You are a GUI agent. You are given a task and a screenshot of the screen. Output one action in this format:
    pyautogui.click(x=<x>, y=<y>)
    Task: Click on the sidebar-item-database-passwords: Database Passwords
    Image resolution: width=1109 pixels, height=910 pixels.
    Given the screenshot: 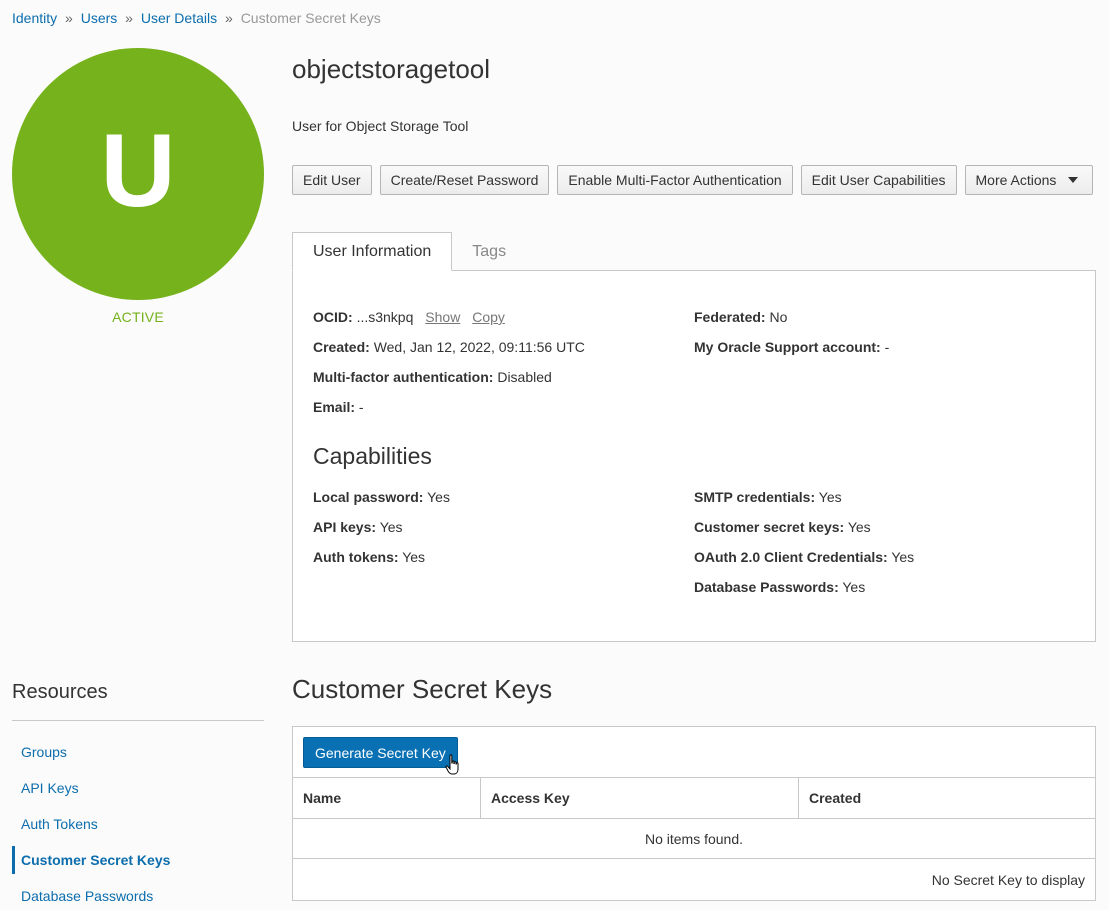 What is the action you would take?
    pyautogui.click(x=138, y=896)
    